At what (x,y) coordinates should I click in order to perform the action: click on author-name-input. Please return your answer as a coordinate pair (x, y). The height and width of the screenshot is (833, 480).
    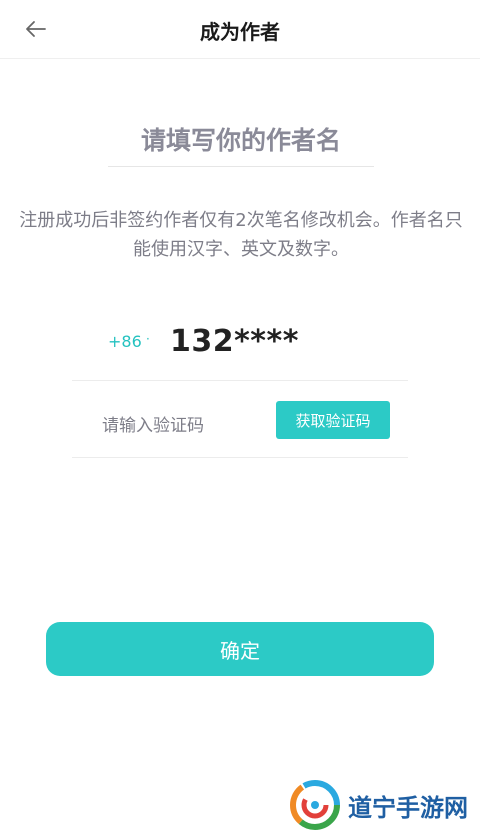
    Looking at the image, I should click on (241, 140).